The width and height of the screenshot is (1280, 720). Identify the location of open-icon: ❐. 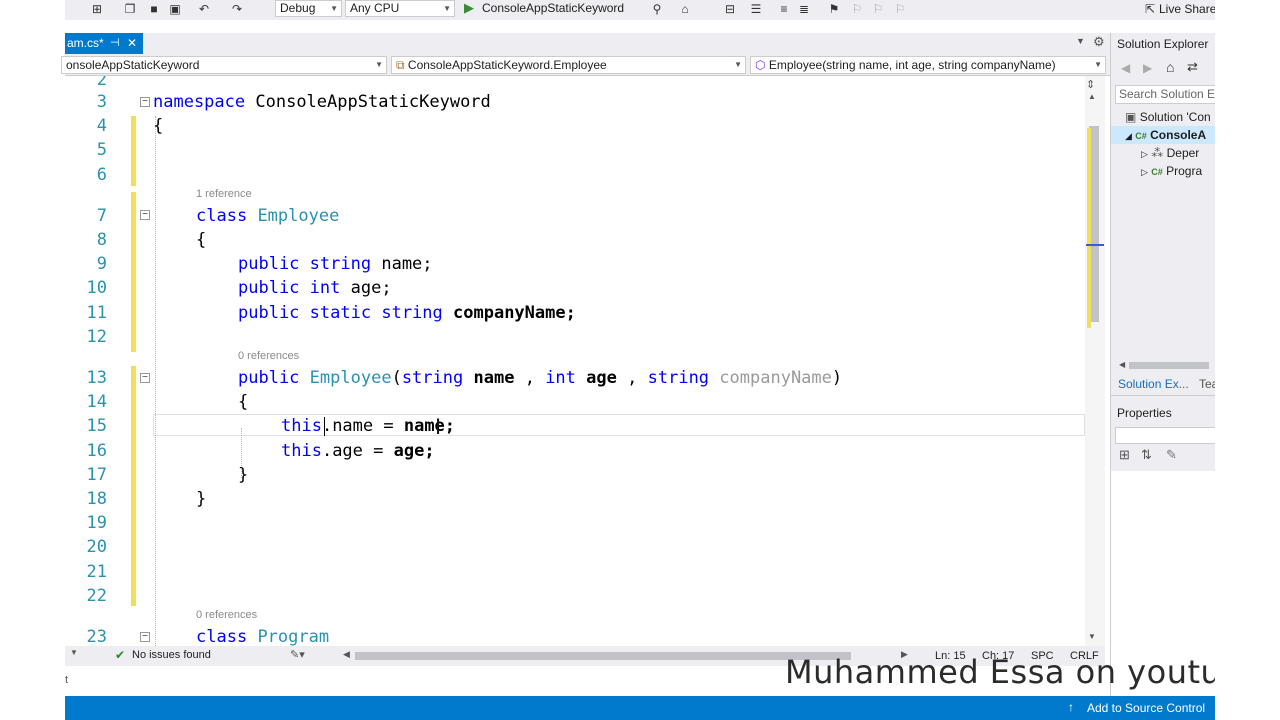
(130, 9).